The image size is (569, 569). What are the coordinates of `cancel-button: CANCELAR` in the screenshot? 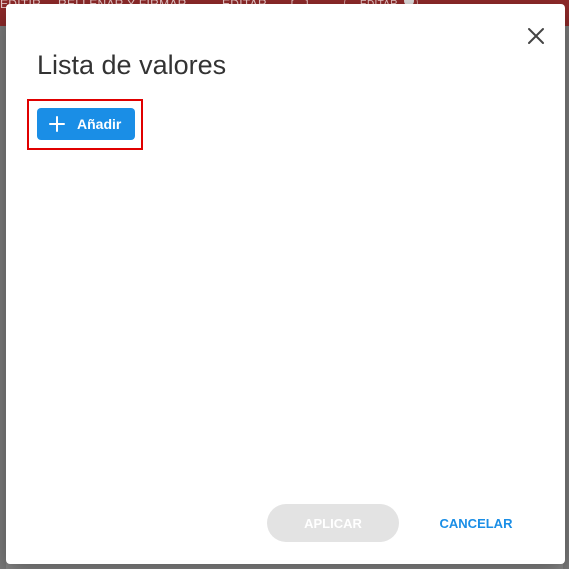 It's located at (476, 523).